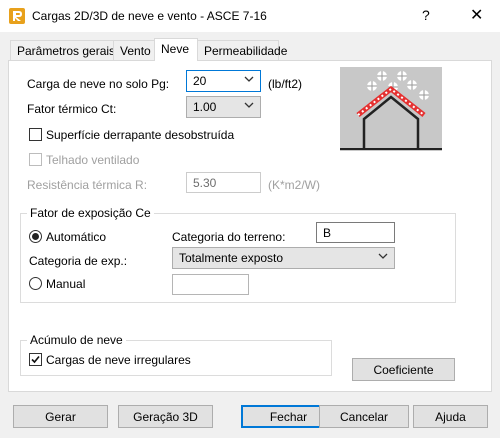  I want to click on cancel-button: Cancelar, so click(364, 416).